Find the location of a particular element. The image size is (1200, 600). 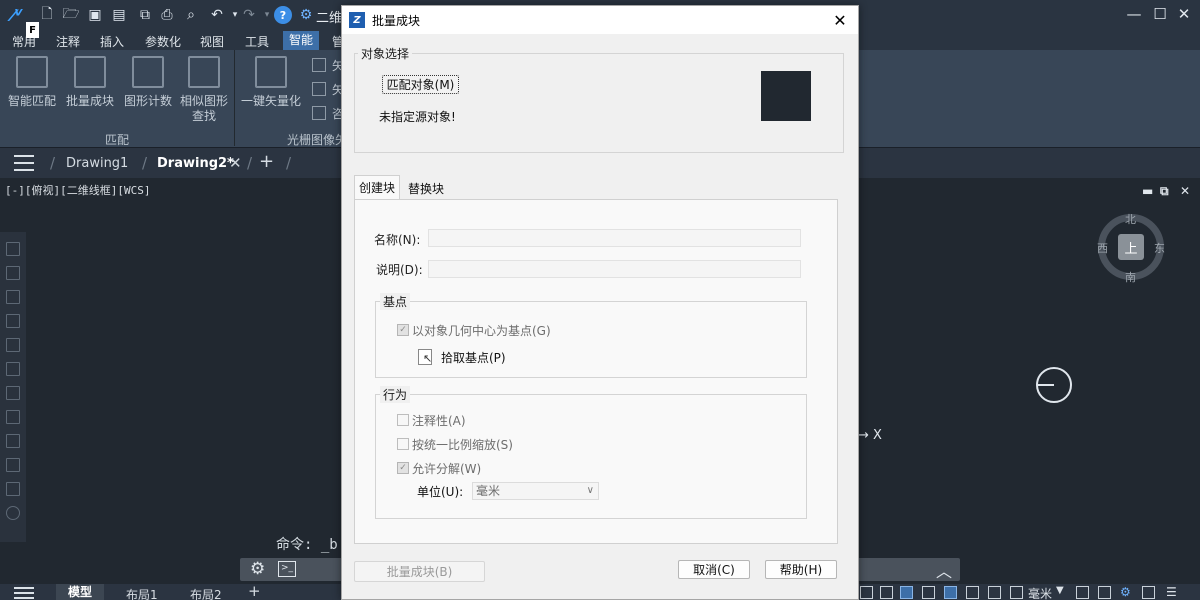

layout-menu-icon is located at coordinates (24, 593).